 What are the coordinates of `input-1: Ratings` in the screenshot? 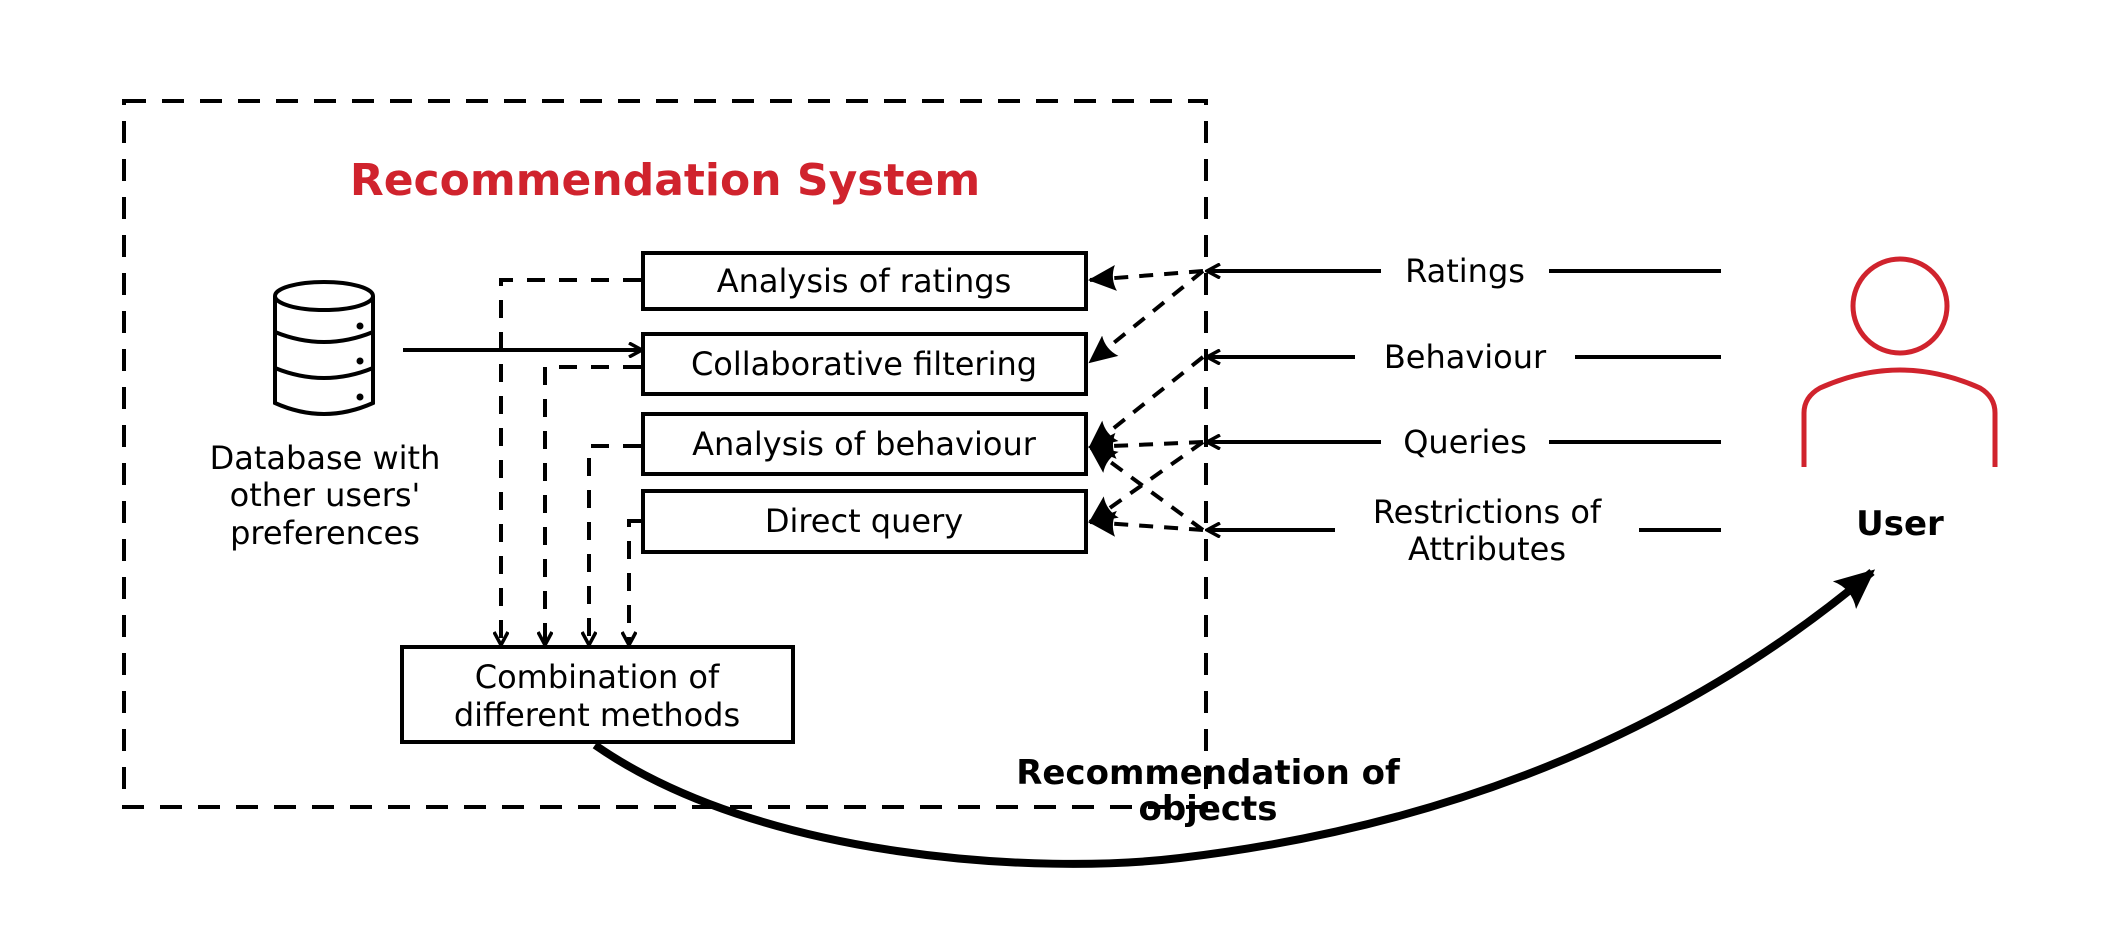 It's located at (1464, 271).